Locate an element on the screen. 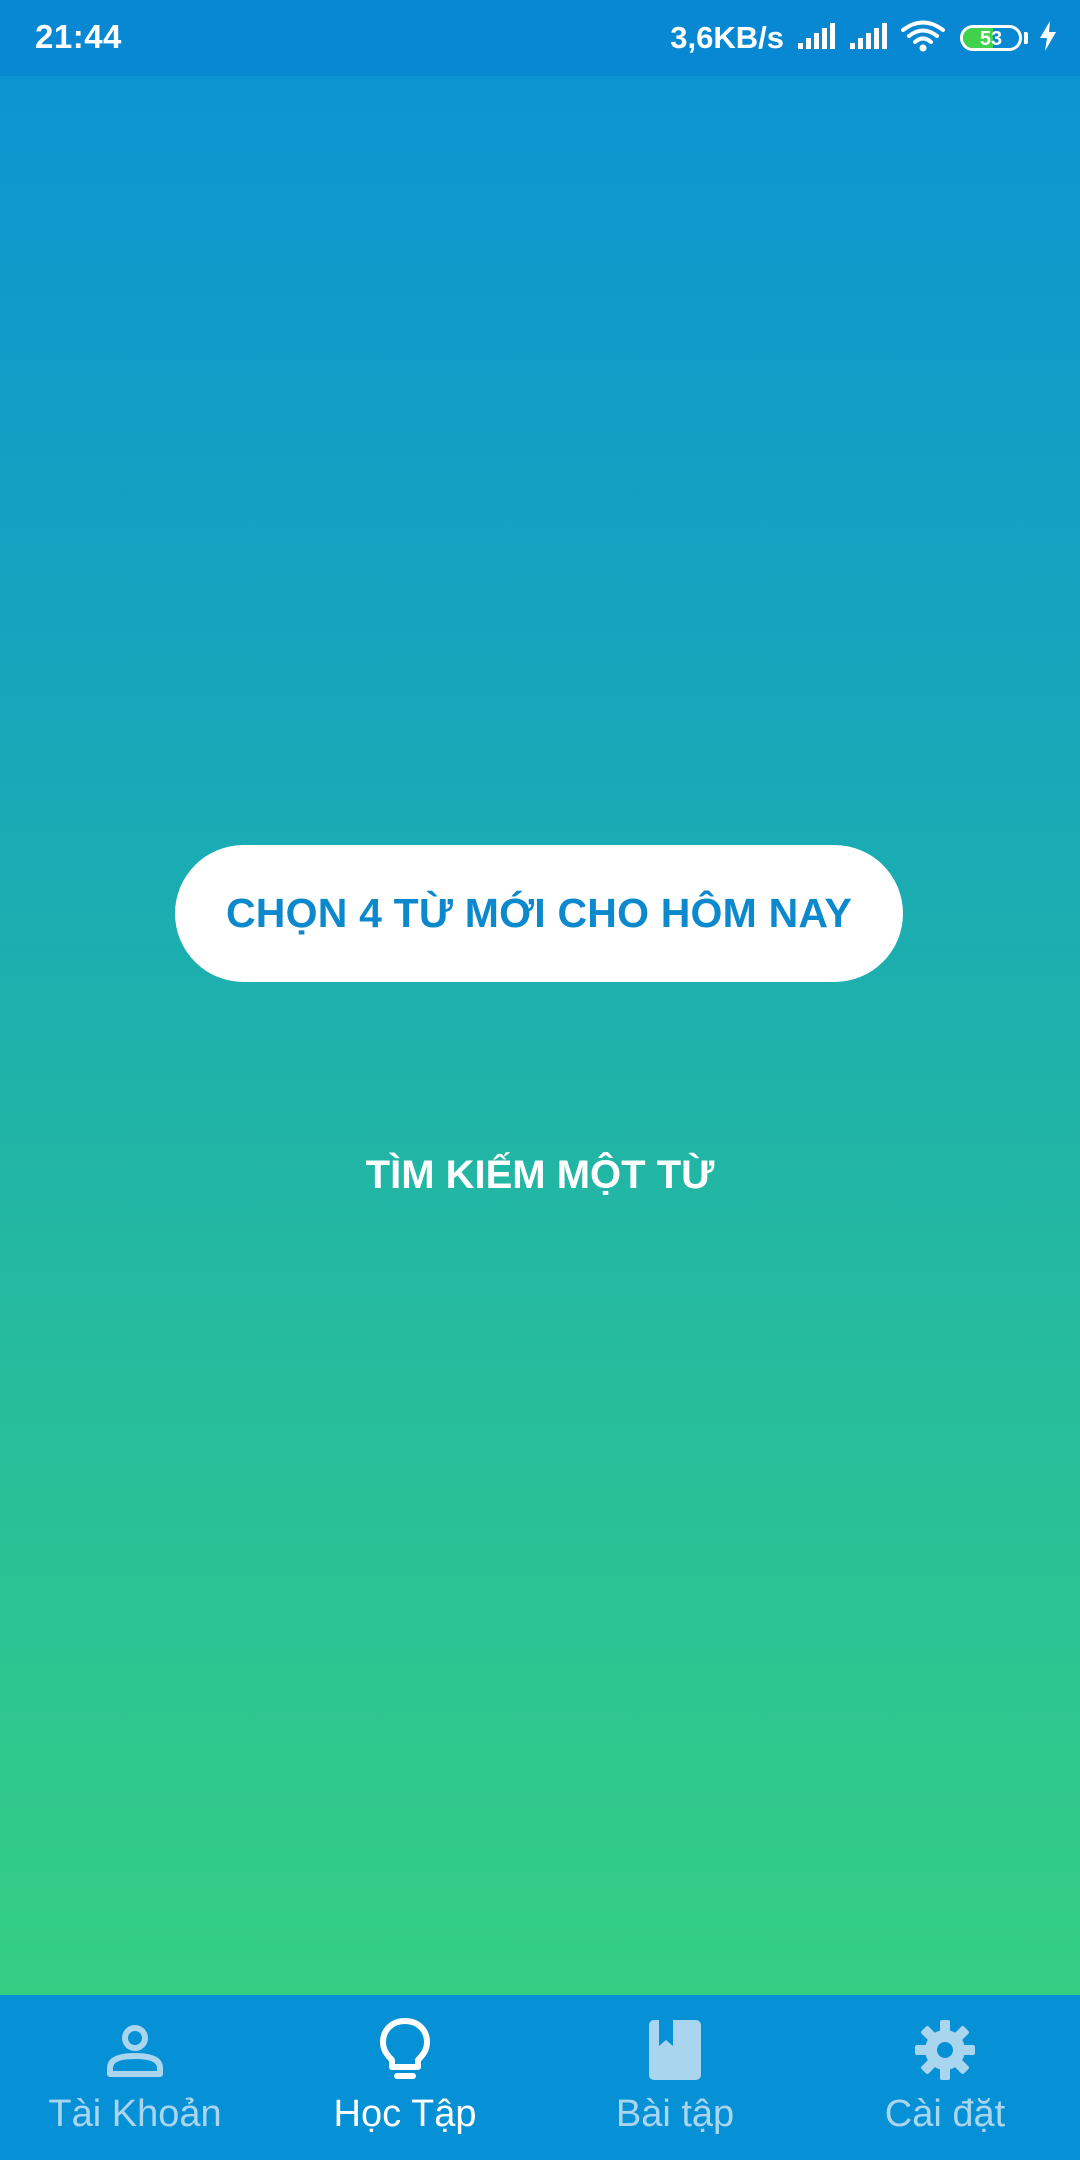  status-time: 21:44 is located at coordinates (78, 36).